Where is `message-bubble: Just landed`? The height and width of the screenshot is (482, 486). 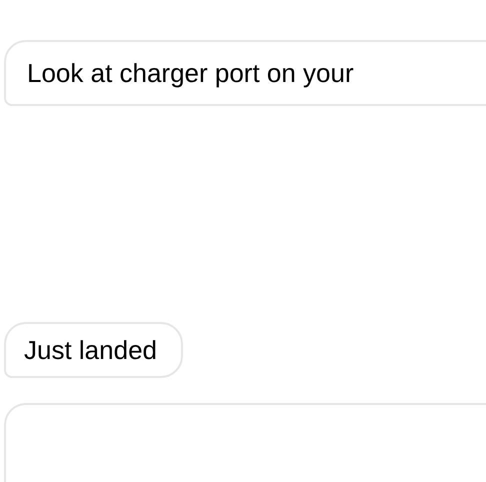
message-bubble: Just landed is located at coordinates (93, 350).